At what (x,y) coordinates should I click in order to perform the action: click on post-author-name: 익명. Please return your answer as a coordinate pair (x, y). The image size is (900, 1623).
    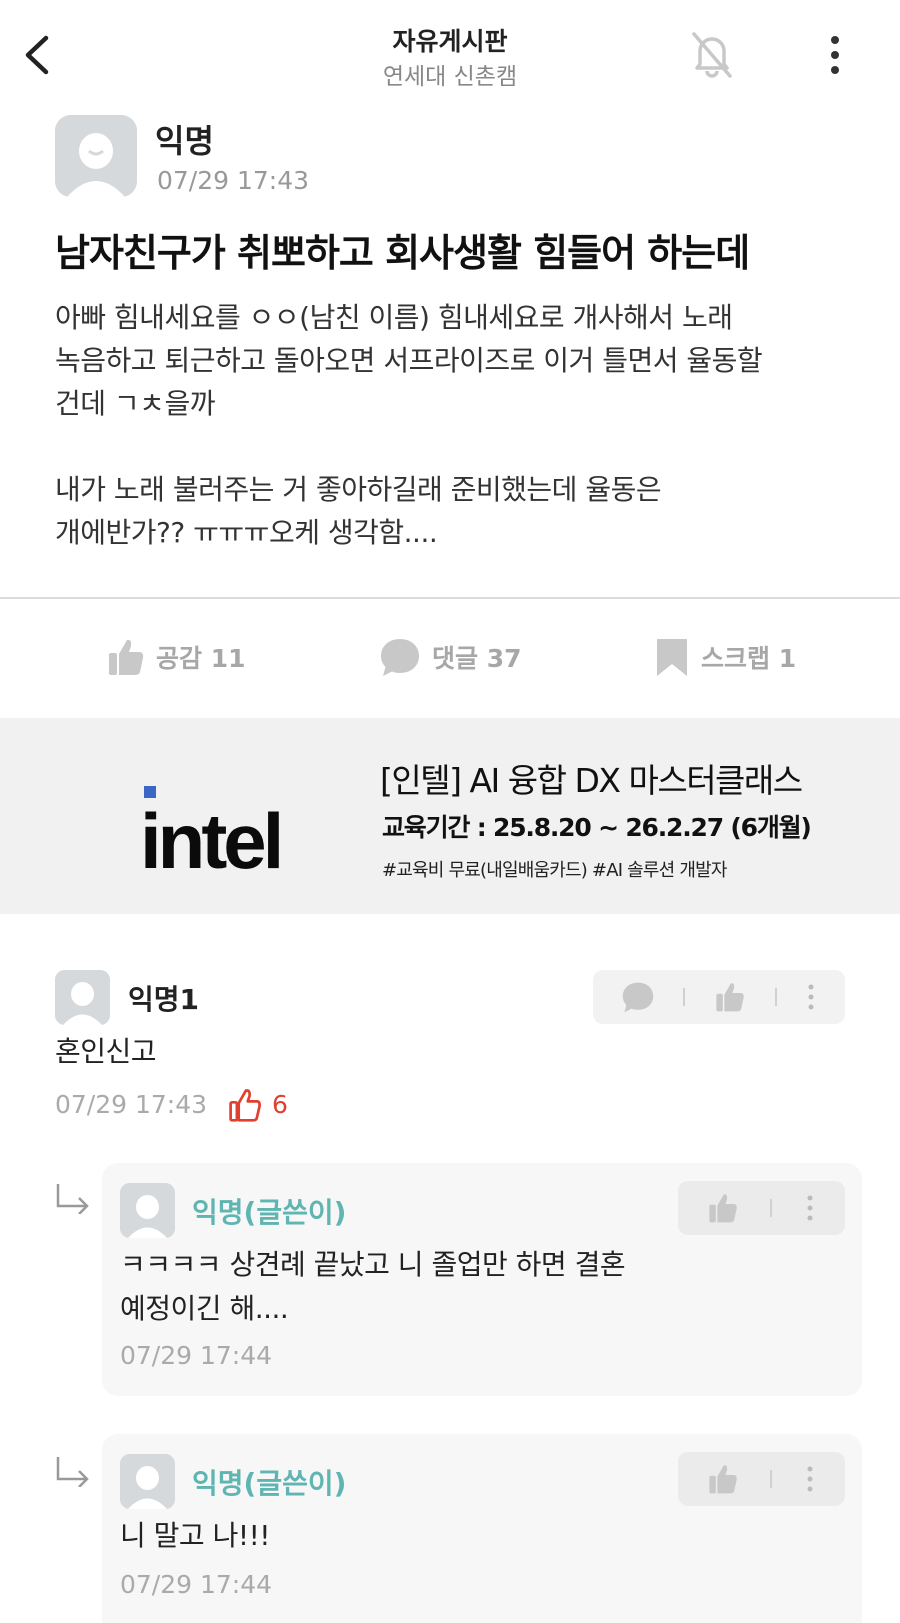
    Looking at the image, I should click on (184, 141).